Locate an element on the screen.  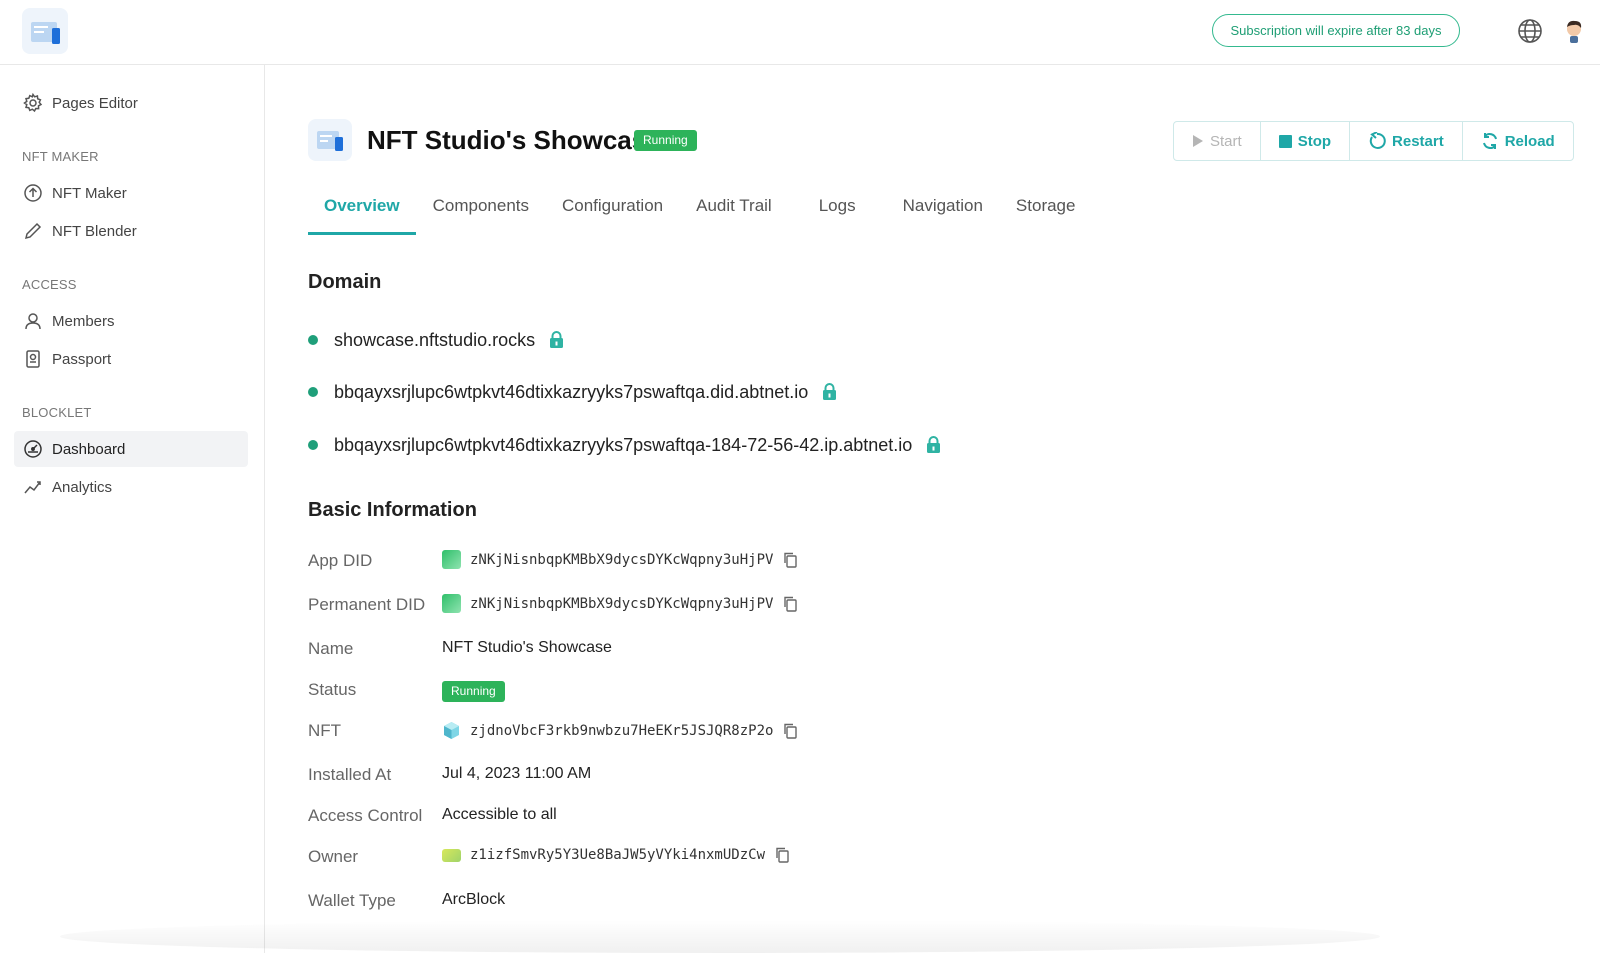
arrow-up-circle-icon is located at coordinates (33, 193).